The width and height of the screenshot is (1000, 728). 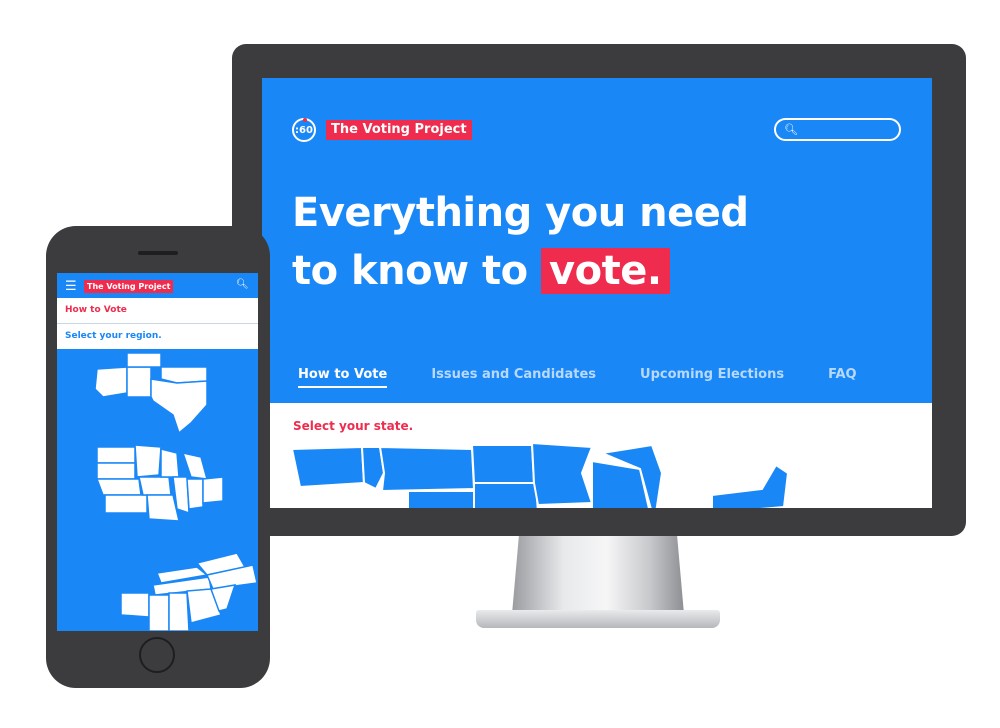 I want to click on tab-upcoming-elections: Upcoming Elections, so click(x=712, y=377).